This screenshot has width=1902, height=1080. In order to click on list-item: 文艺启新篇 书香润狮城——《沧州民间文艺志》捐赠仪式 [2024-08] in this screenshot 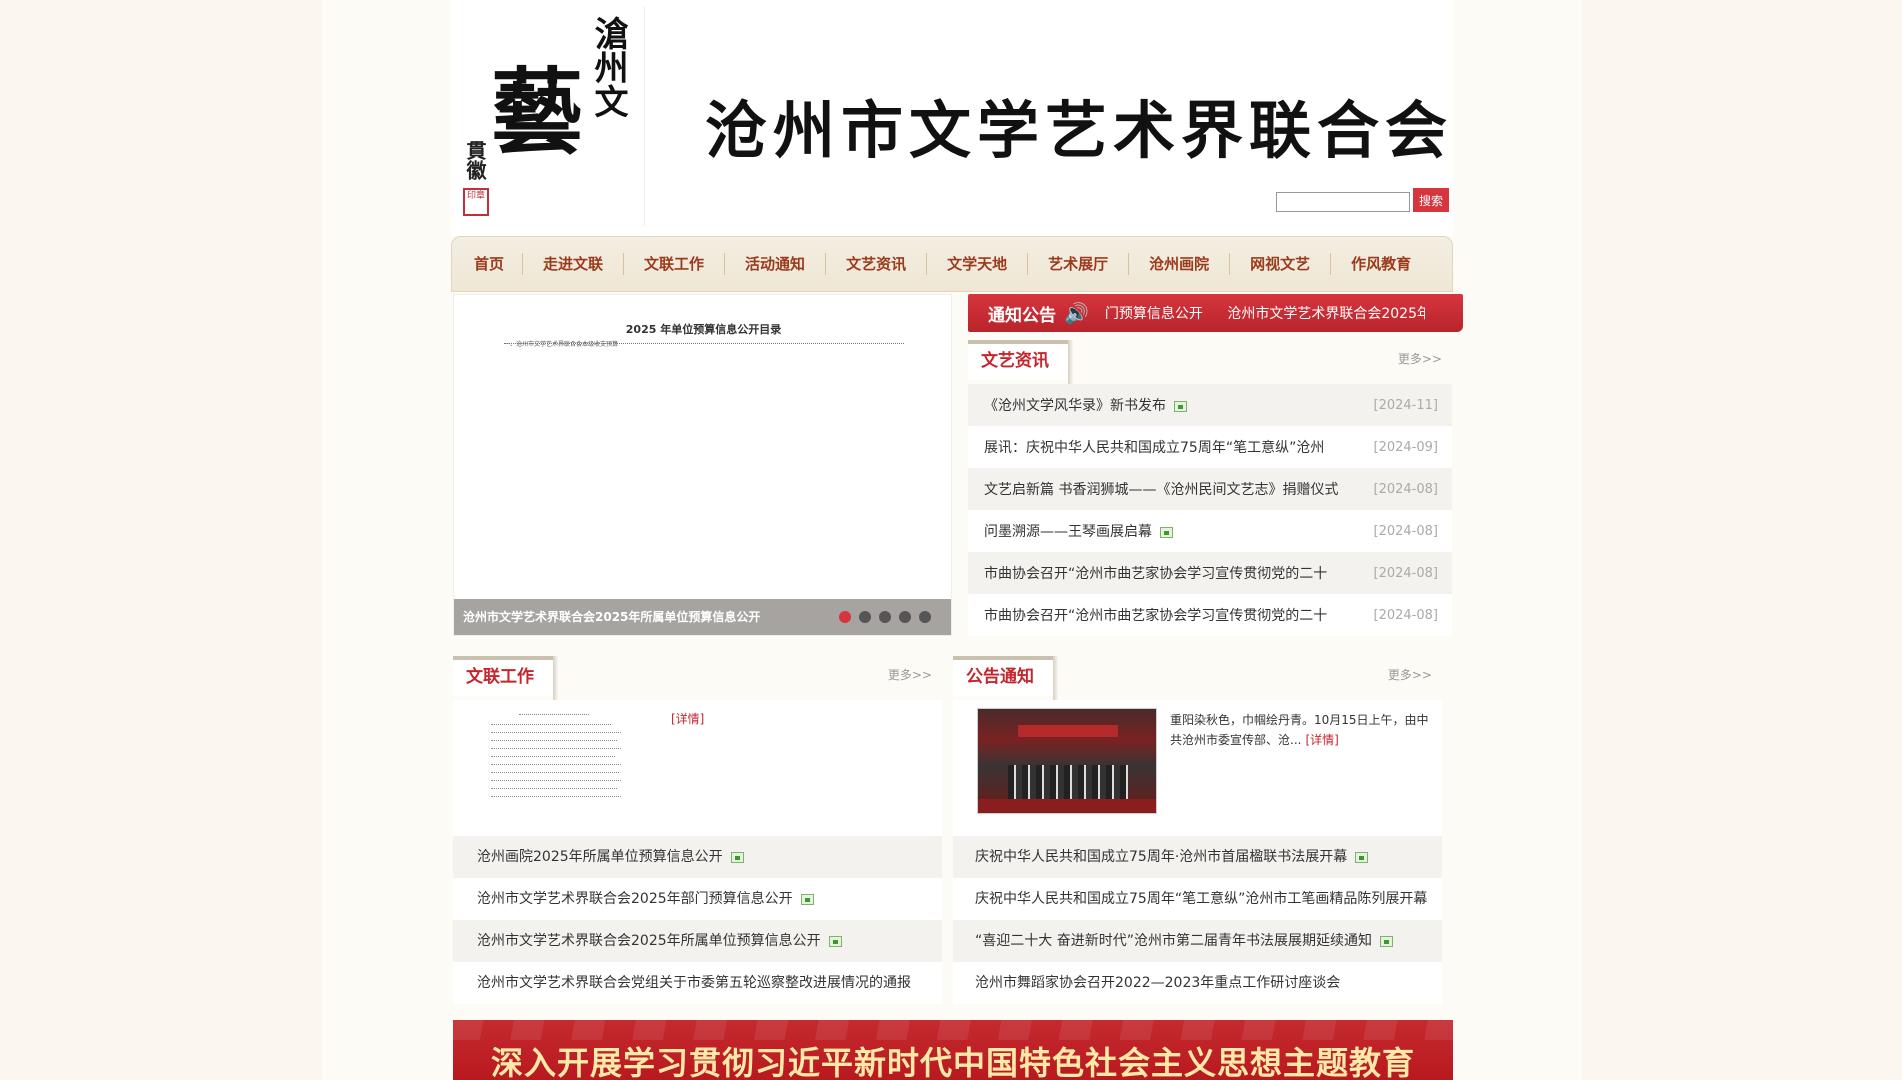, I will do `click(1210, 489)`.